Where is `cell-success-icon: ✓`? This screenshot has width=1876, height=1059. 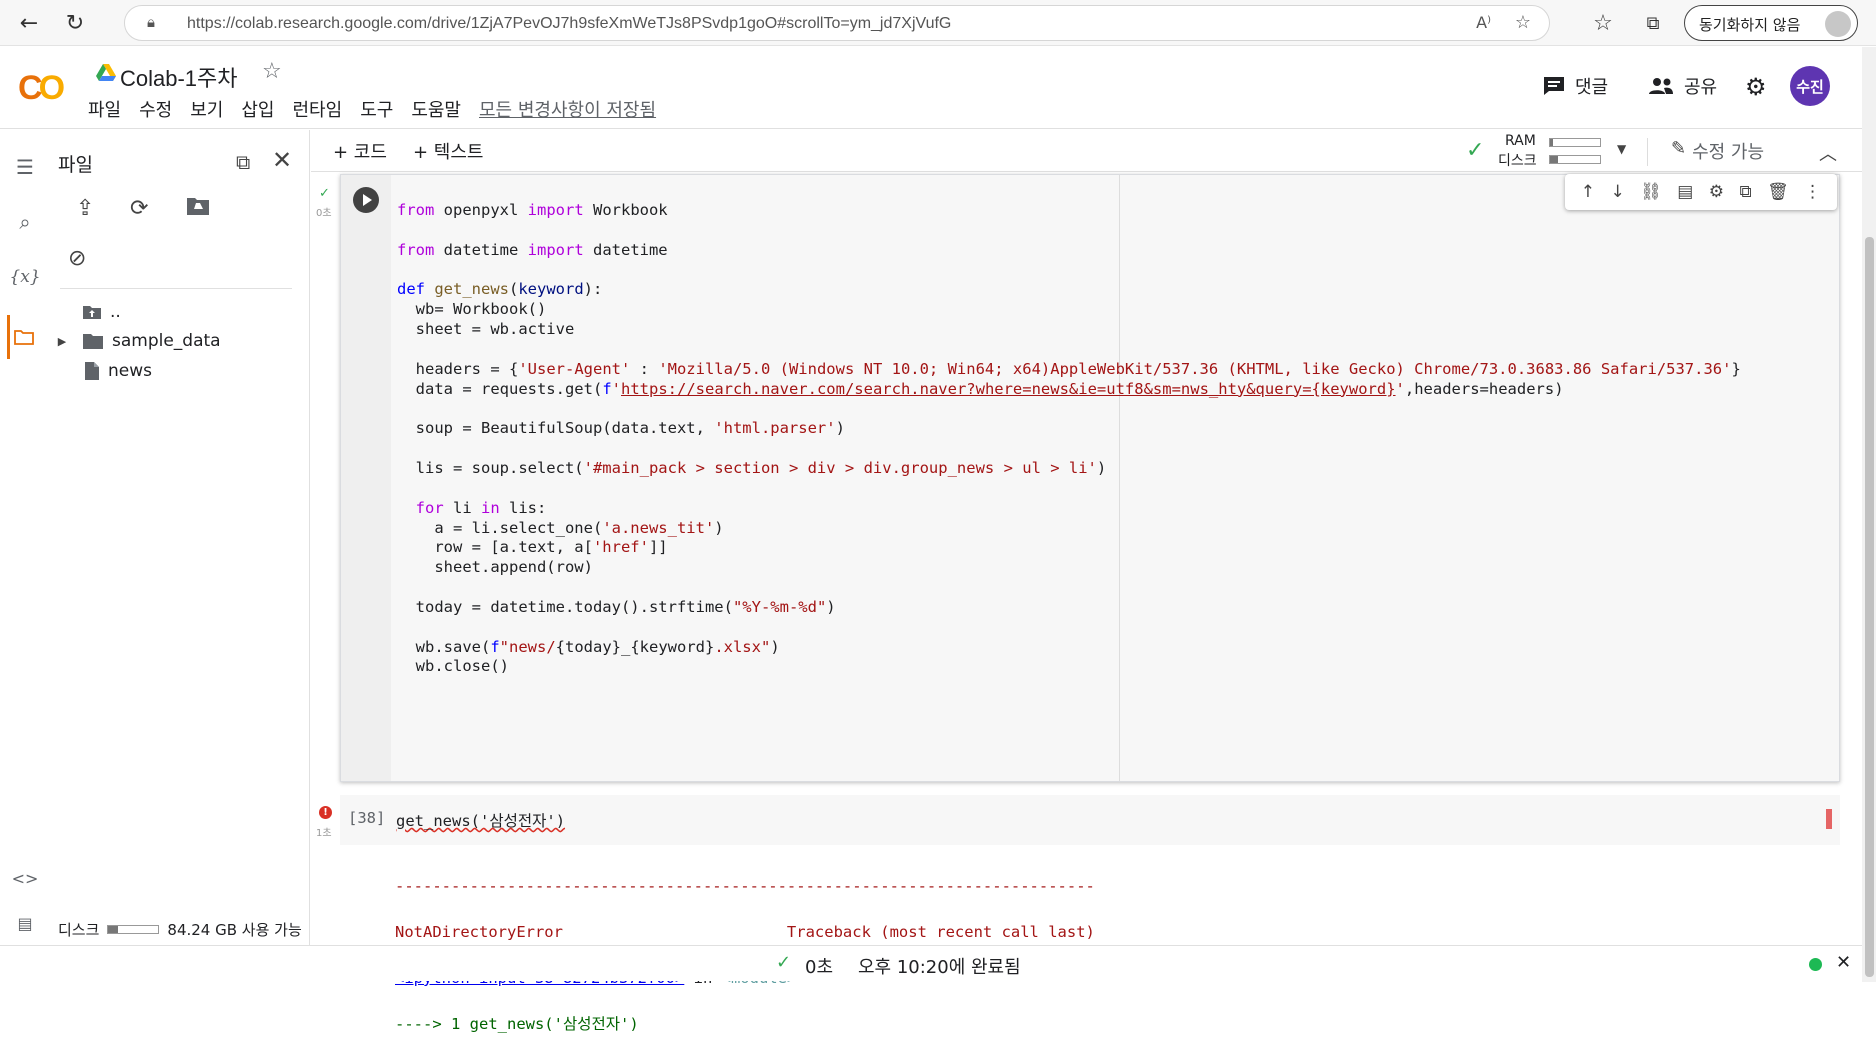 cell-success-icon: ✓ is located at coordinates (324, 193).